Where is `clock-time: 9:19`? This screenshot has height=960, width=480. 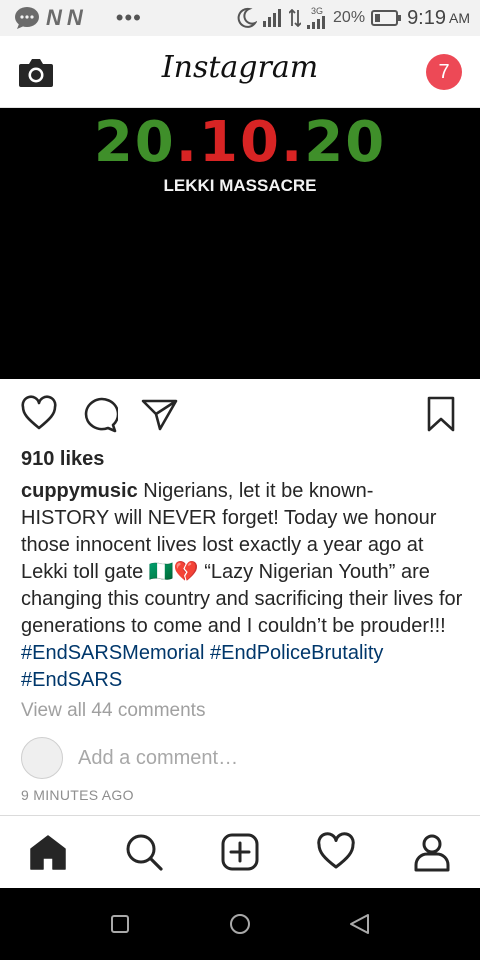
clock-time: 9:19 is located at coordinates (426, 17).